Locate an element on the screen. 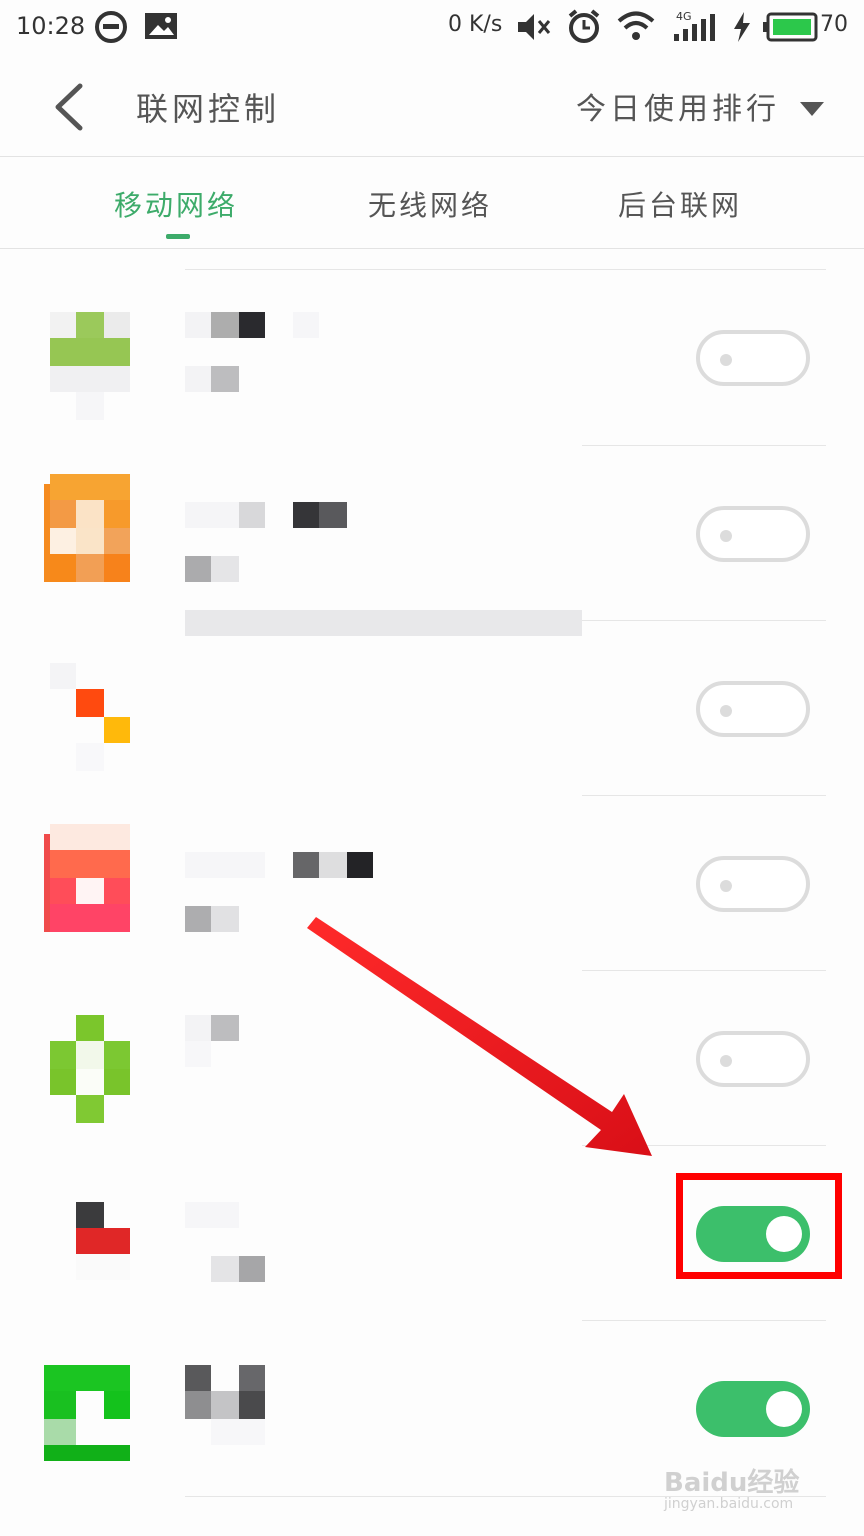 This screenshot has width=864, height=1536. highlight-box is located at coordinates (759, 1226).